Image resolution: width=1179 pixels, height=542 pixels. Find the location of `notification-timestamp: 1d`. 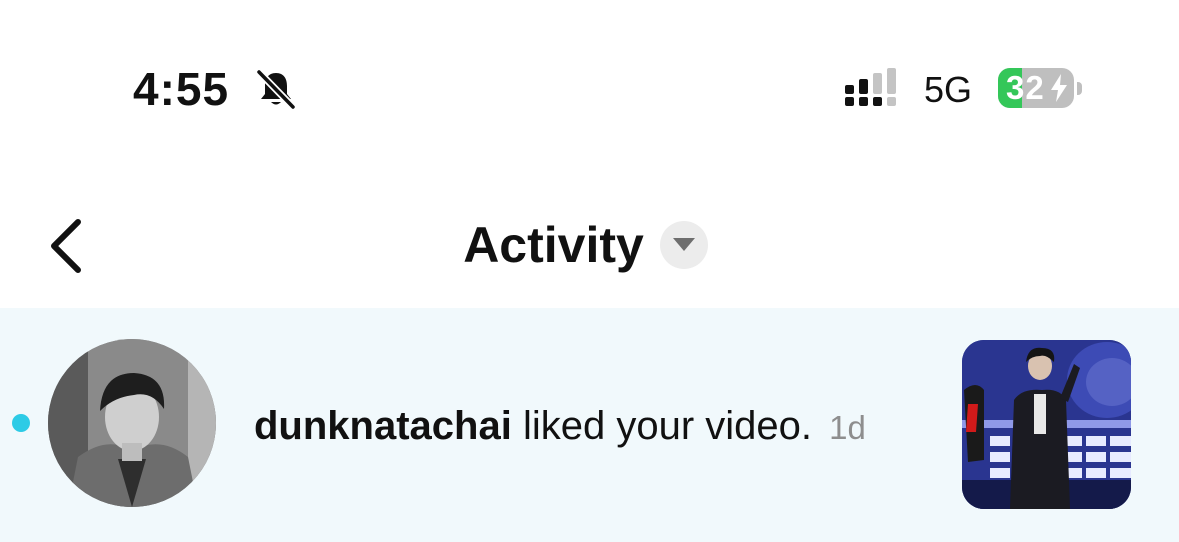

notification-timestamp: 1d is located at coordinates (847, 427).